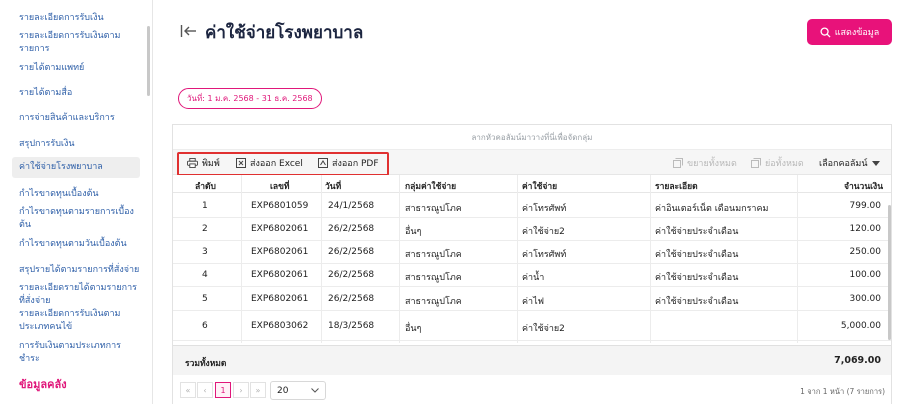 This screenshot has width=920, height=404. What do you see at coordinates (80, 270) in the screenshot?
I see `sidebar-item-income-summary-ordered: สรุปรายได้ตามรายการที่สั่งจ่าย` at bounding box center [80, 270].